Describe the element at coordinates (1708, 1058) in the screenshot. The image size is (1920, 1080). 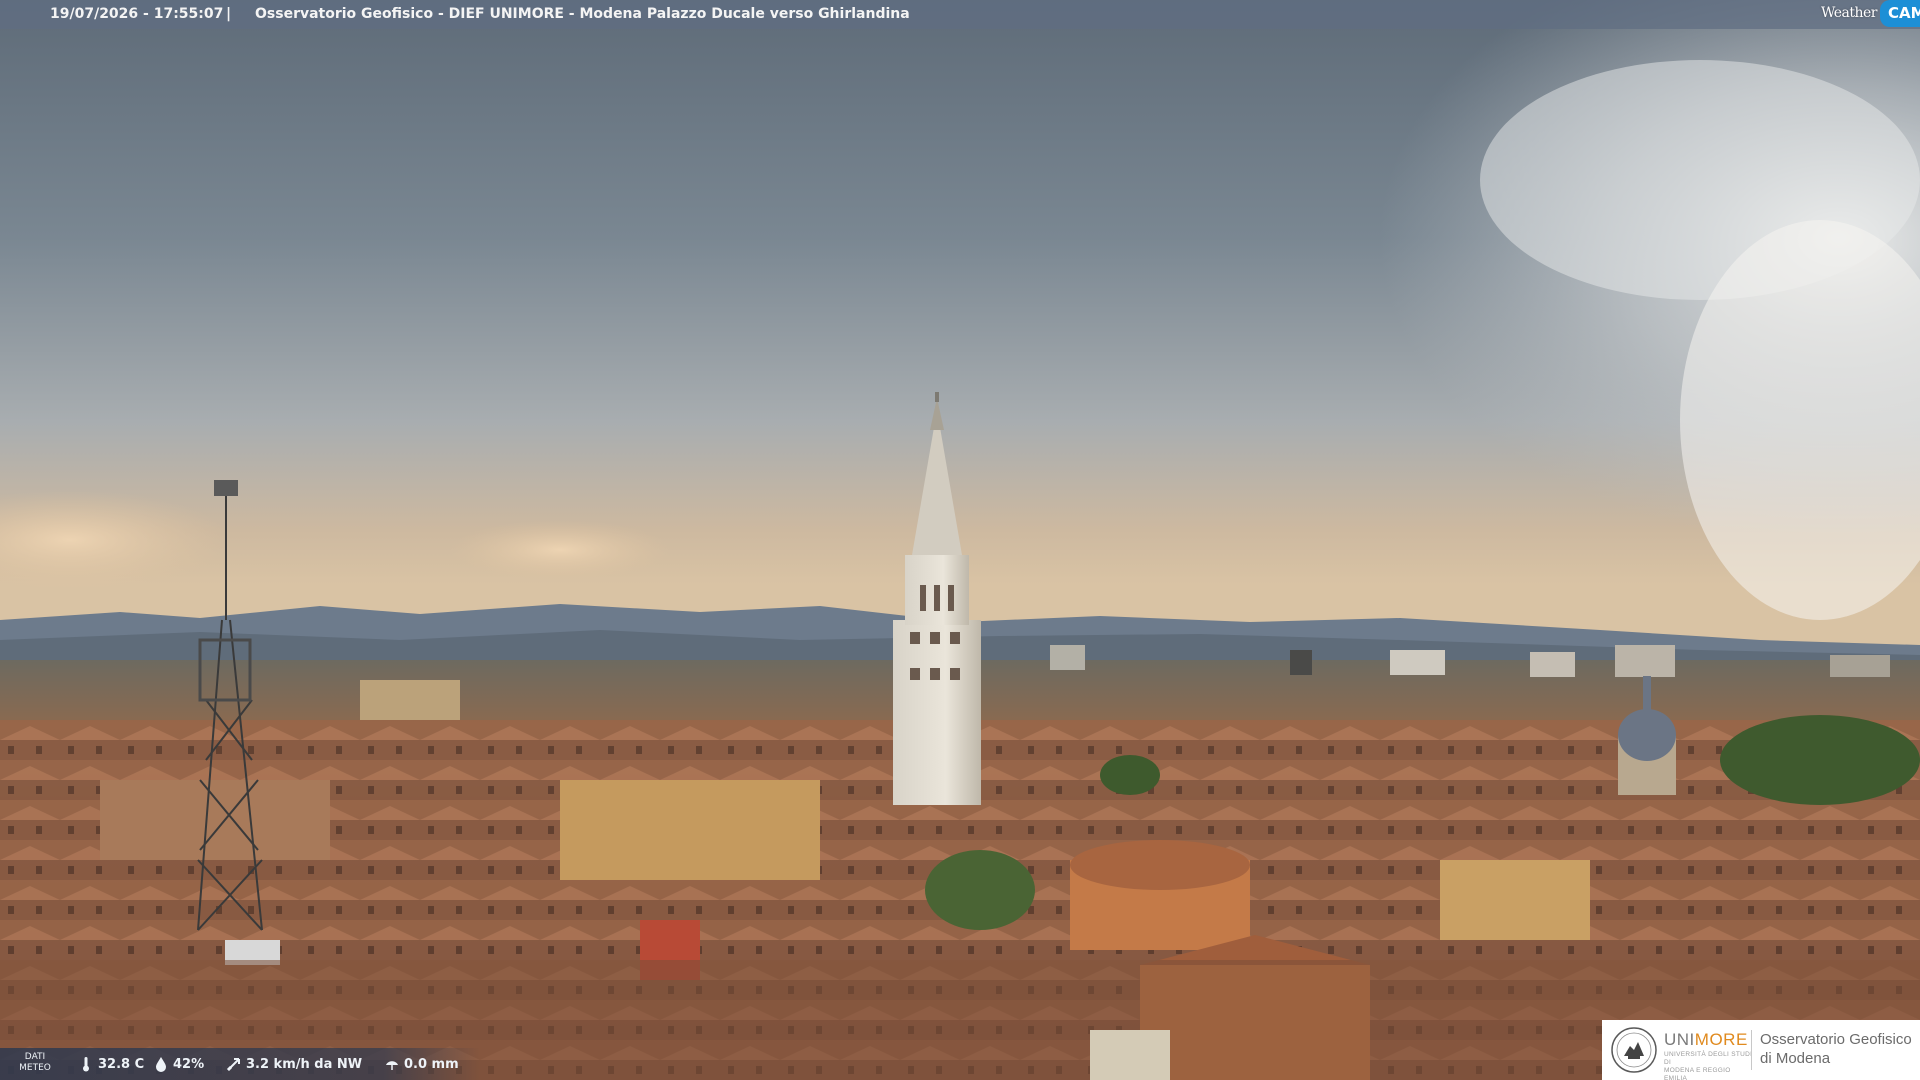
I see `unimore-subtitle-line1: UNIVERSITÀ DEGLI STUDI DI` at that location.